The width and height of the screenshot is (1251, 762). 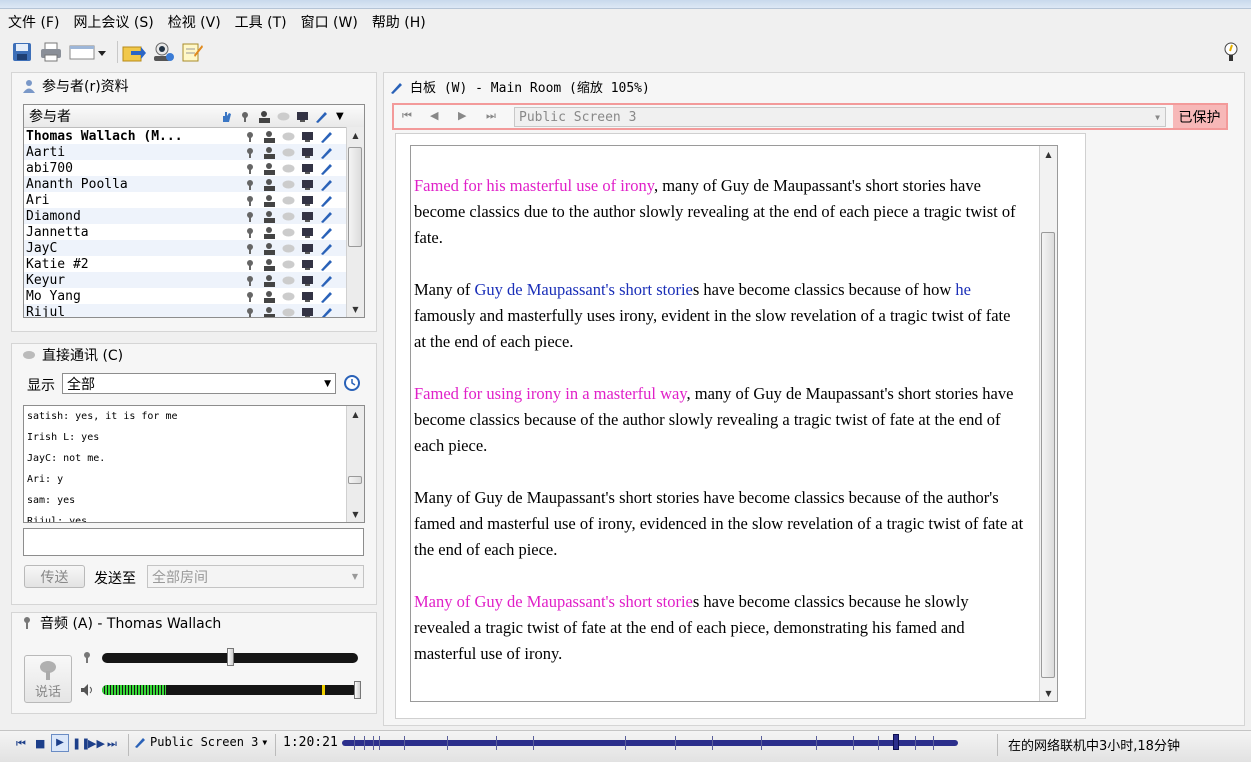 I want to click on chat-scrollbar: ▲ ▼, so click(x=355, y=464).